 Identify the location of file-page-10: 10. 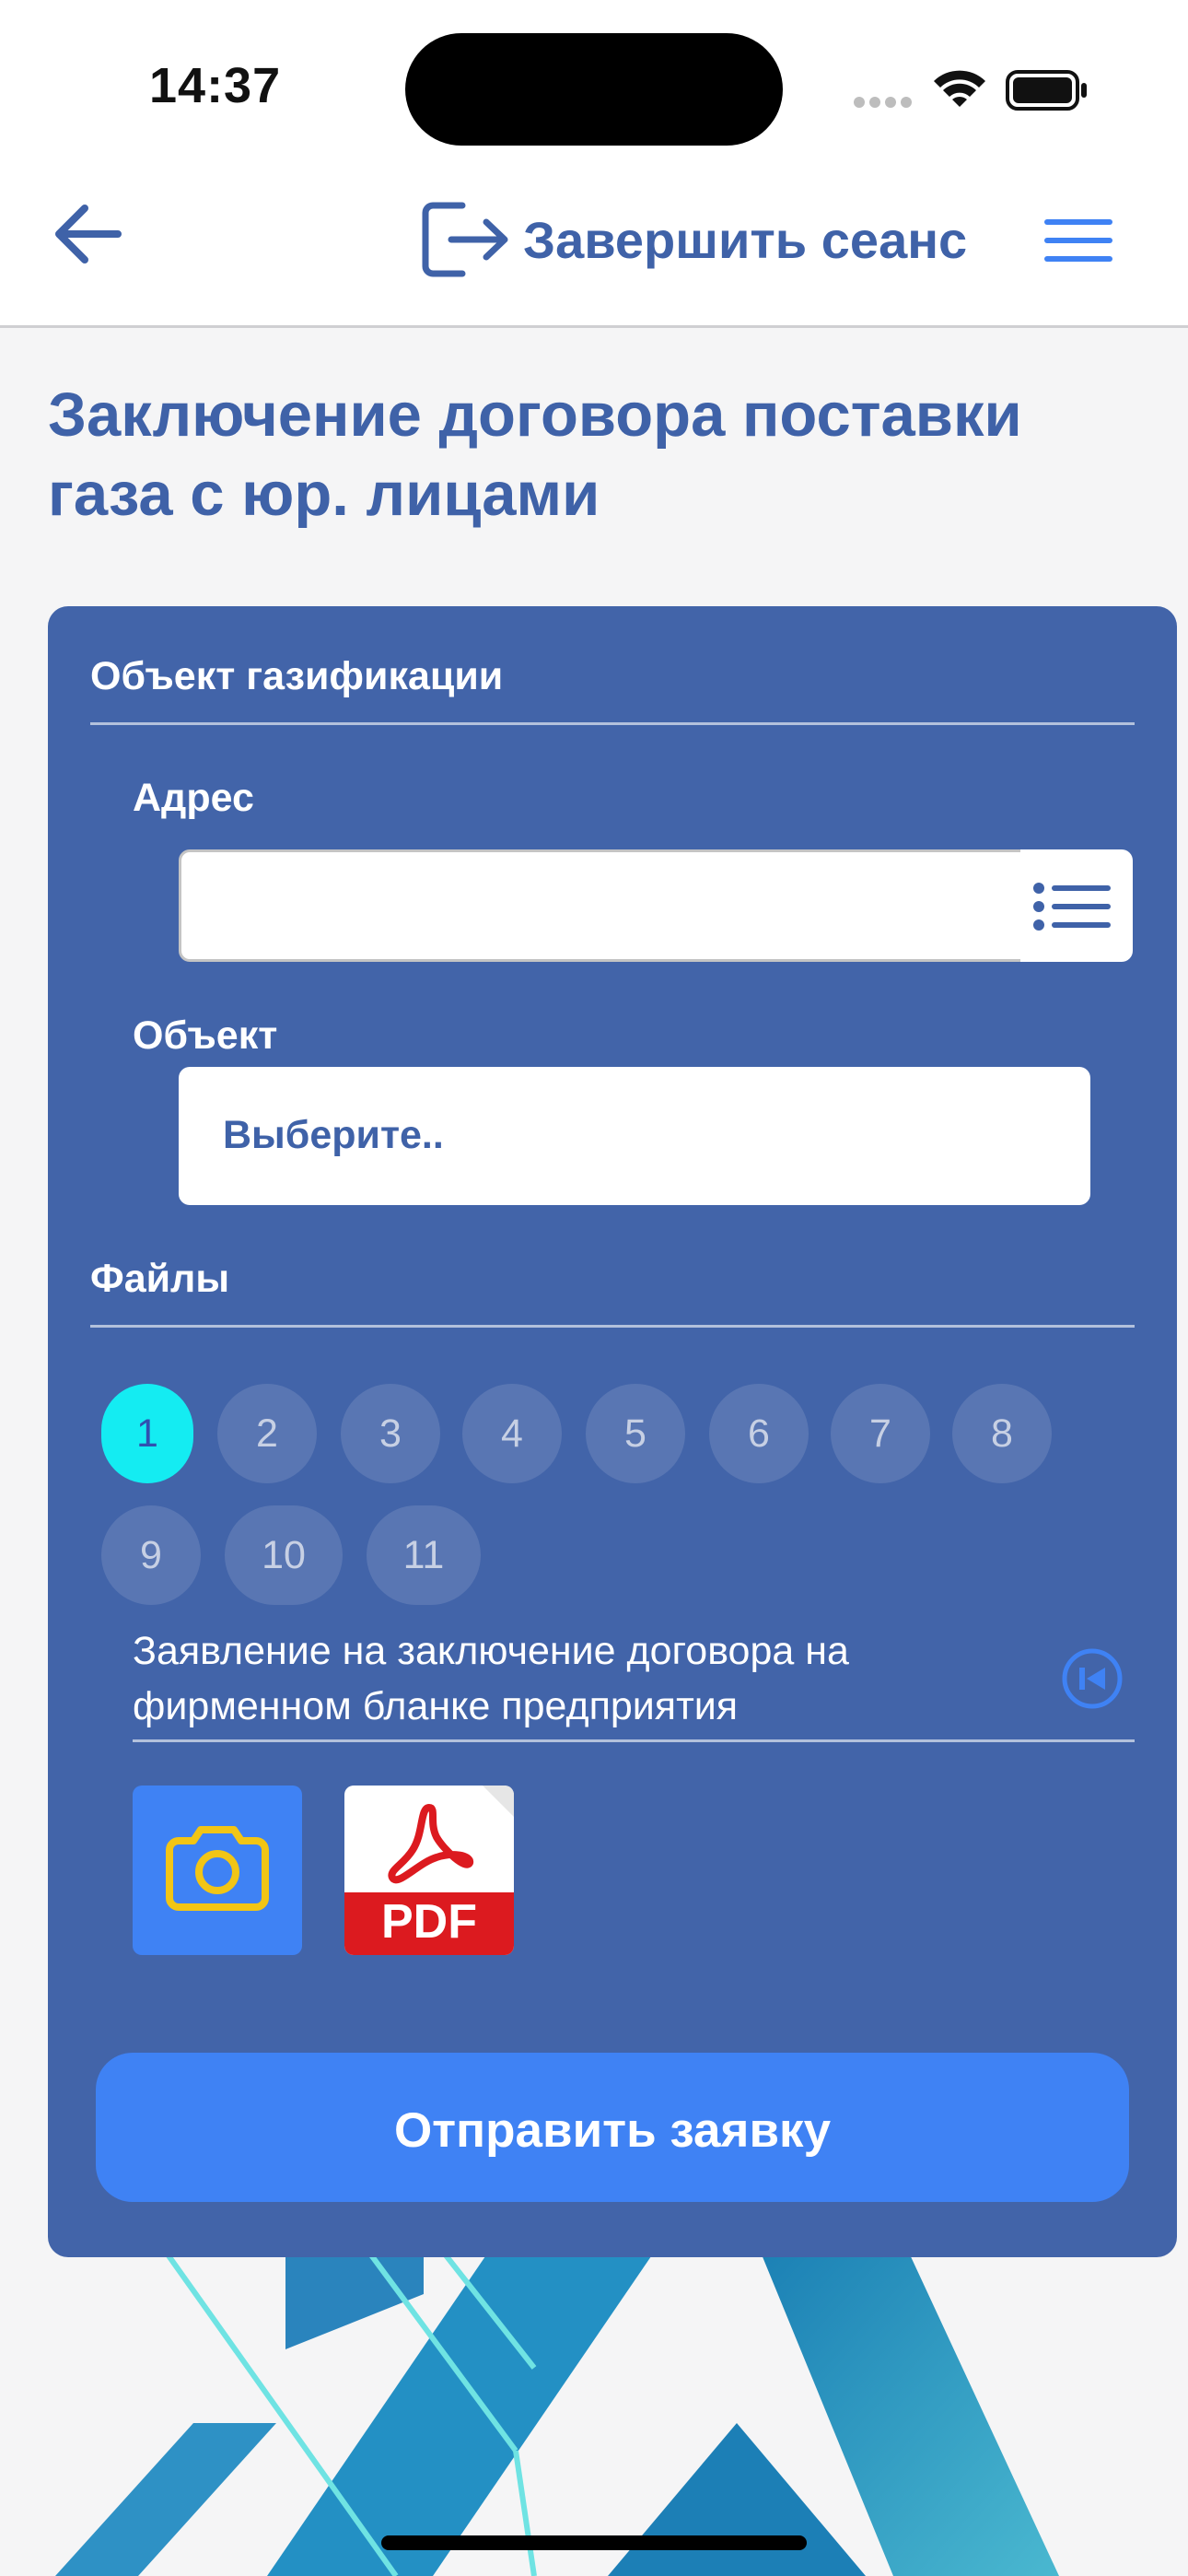
(284, 1555).